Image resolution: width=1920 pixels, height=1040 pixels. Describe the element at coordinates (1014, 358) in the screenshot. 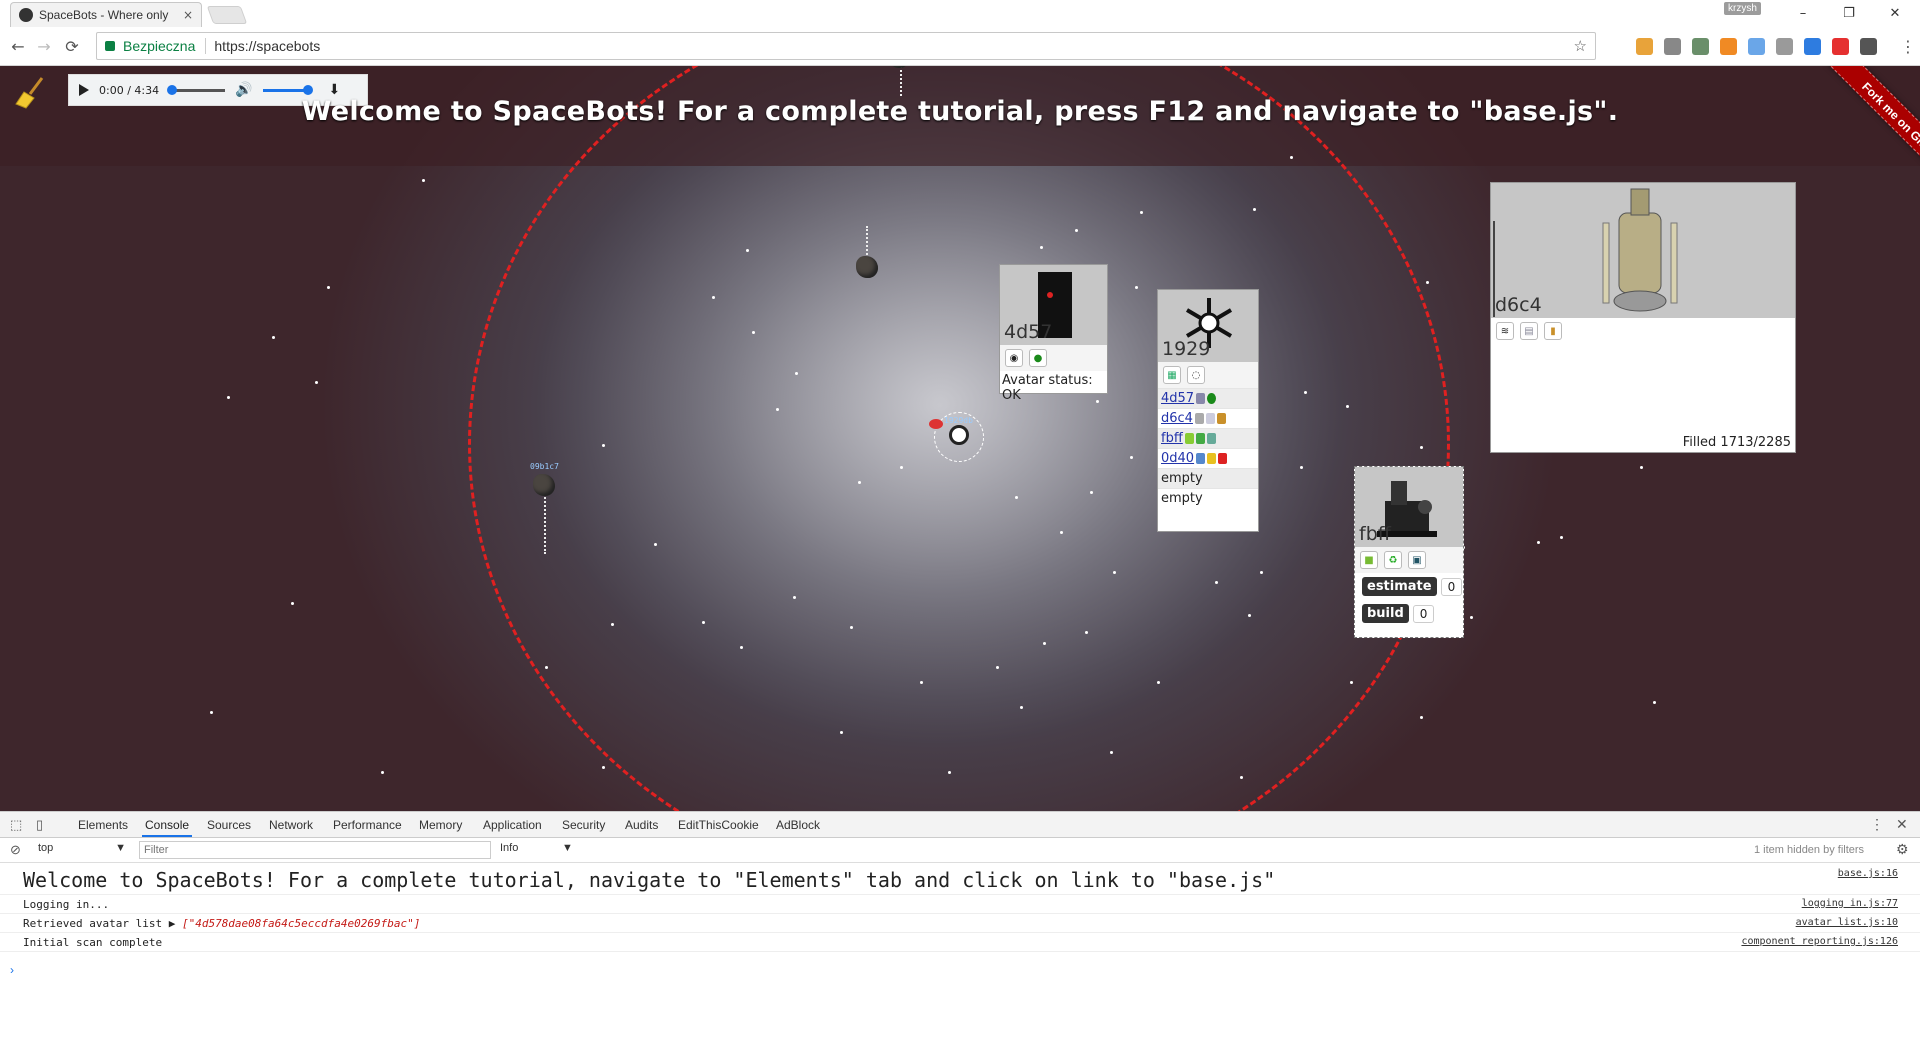

I see `avatar-eye-icon: ◉` at that location.